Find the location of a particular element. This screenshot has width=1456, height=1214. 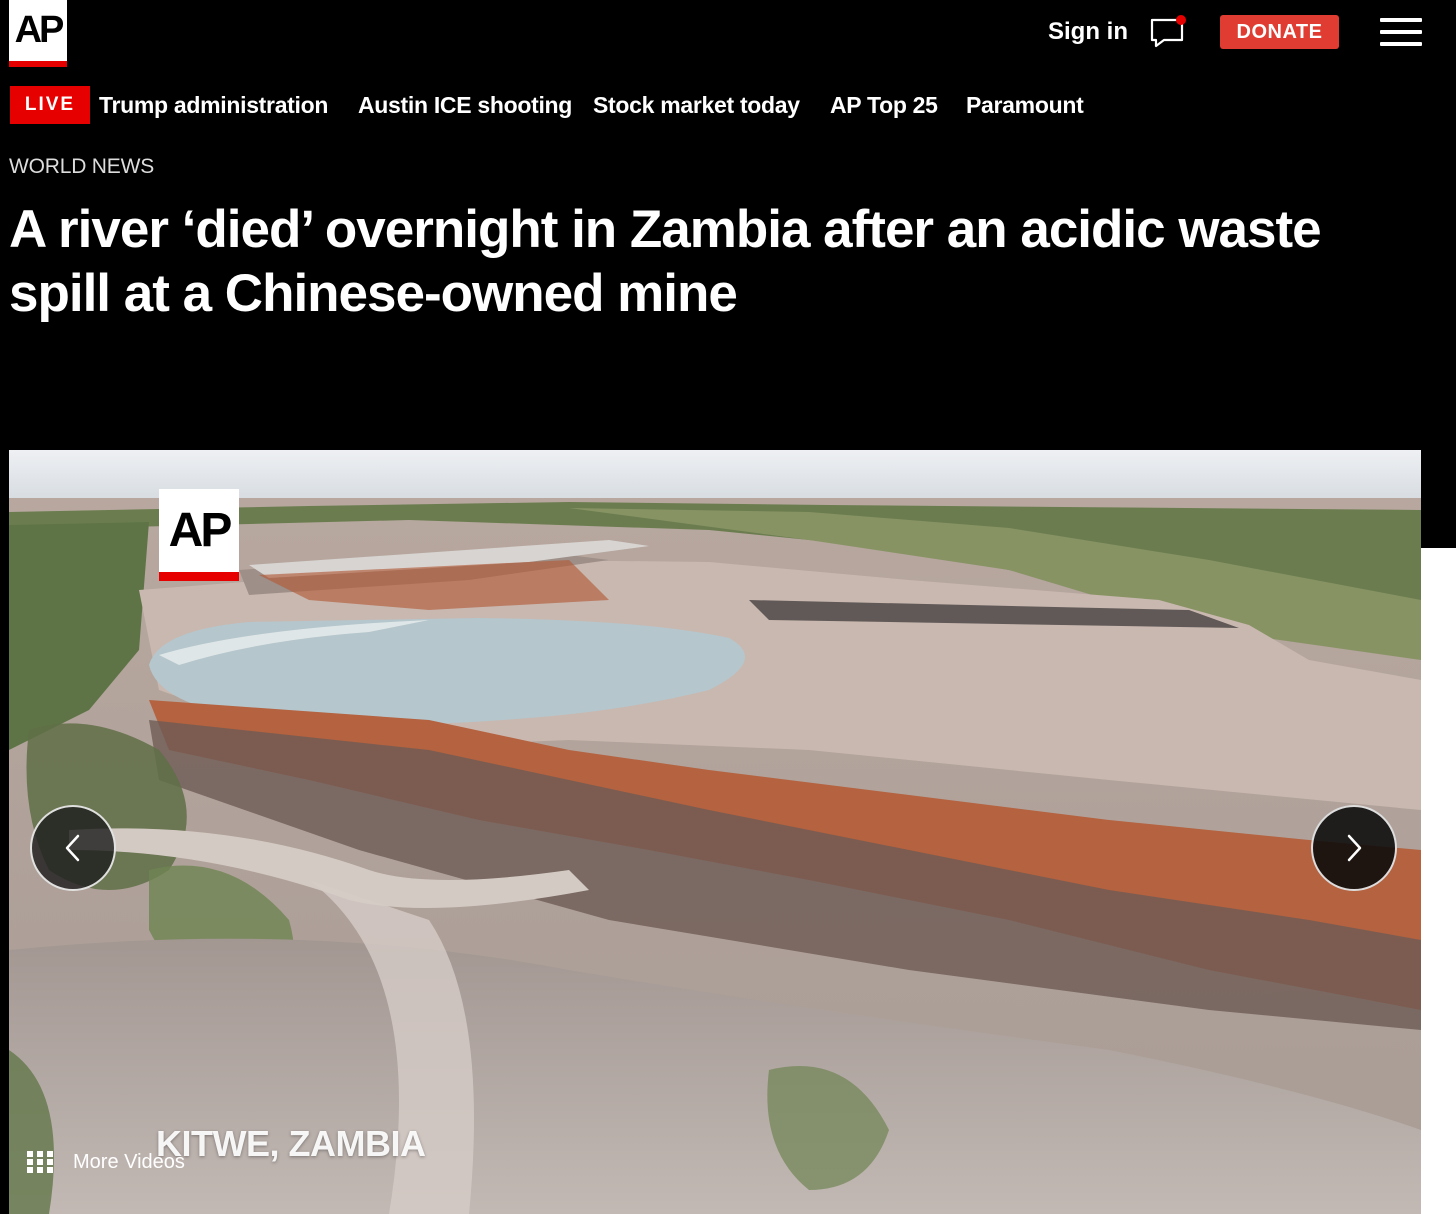

chevron-left-icon is located at coordinates (72, 848).